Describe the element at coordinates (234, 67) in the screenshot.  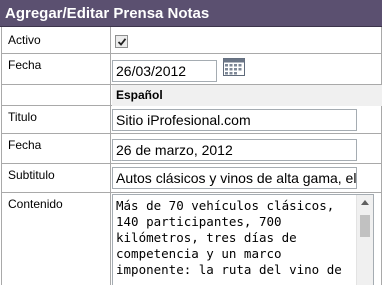
I see `calendar-icon` at that location.